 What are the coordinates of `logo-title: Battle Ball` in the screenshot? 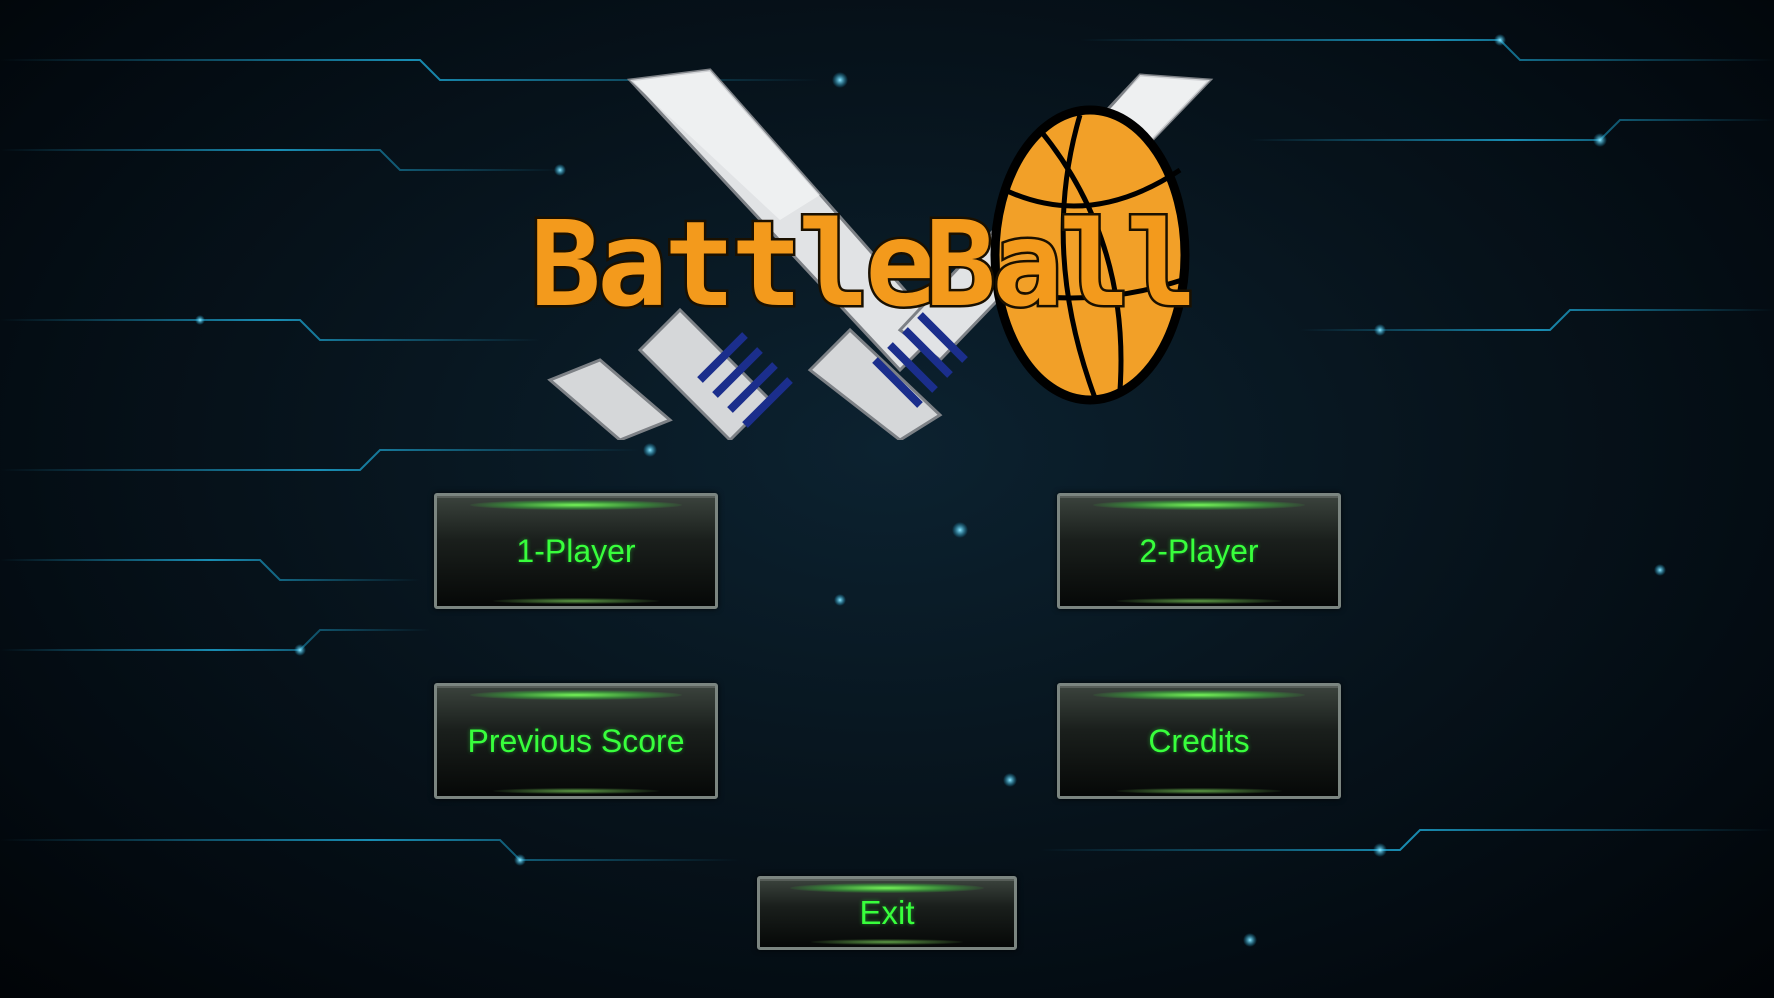 It's located at (864, 264).